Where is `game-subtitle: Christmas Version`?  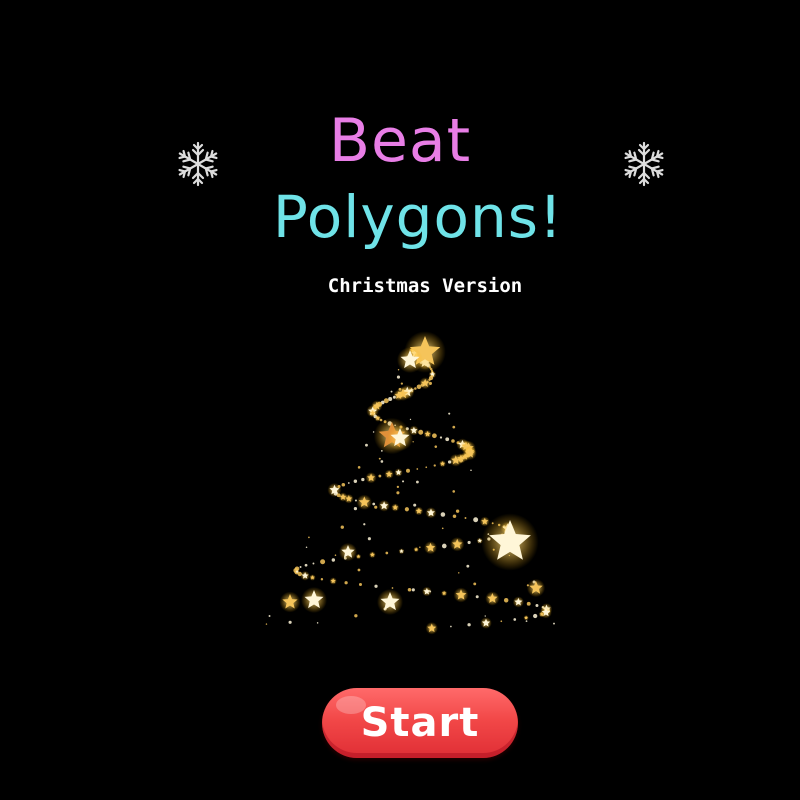
game-subtitle: Christmas Version is located at coordinates (425, 286).